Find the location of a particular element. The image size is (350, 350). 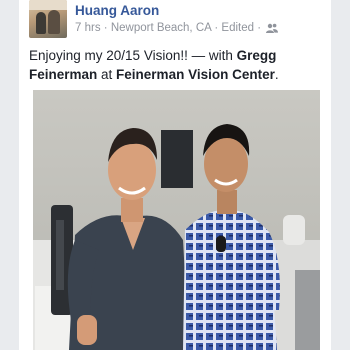

status-prefix: Enjoying my 20/15 Vision!! — with is located at coordinates (133, 55).